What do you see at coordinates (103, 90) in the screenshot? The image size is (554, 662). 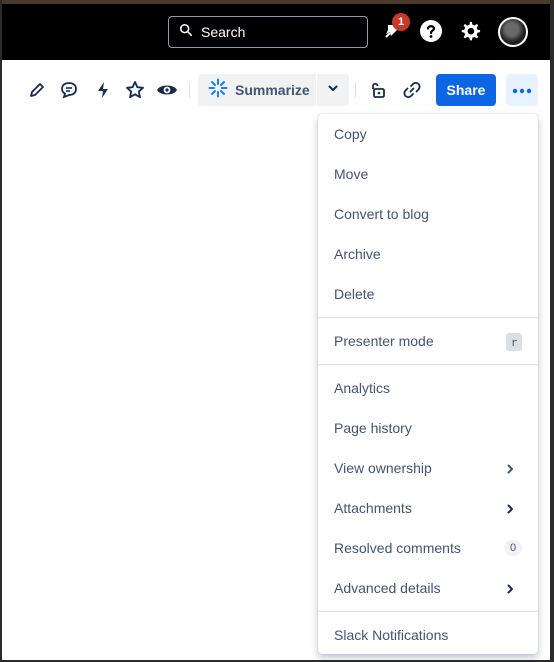 I see `automation-lightning-icon` at bounding box center [103, 90].